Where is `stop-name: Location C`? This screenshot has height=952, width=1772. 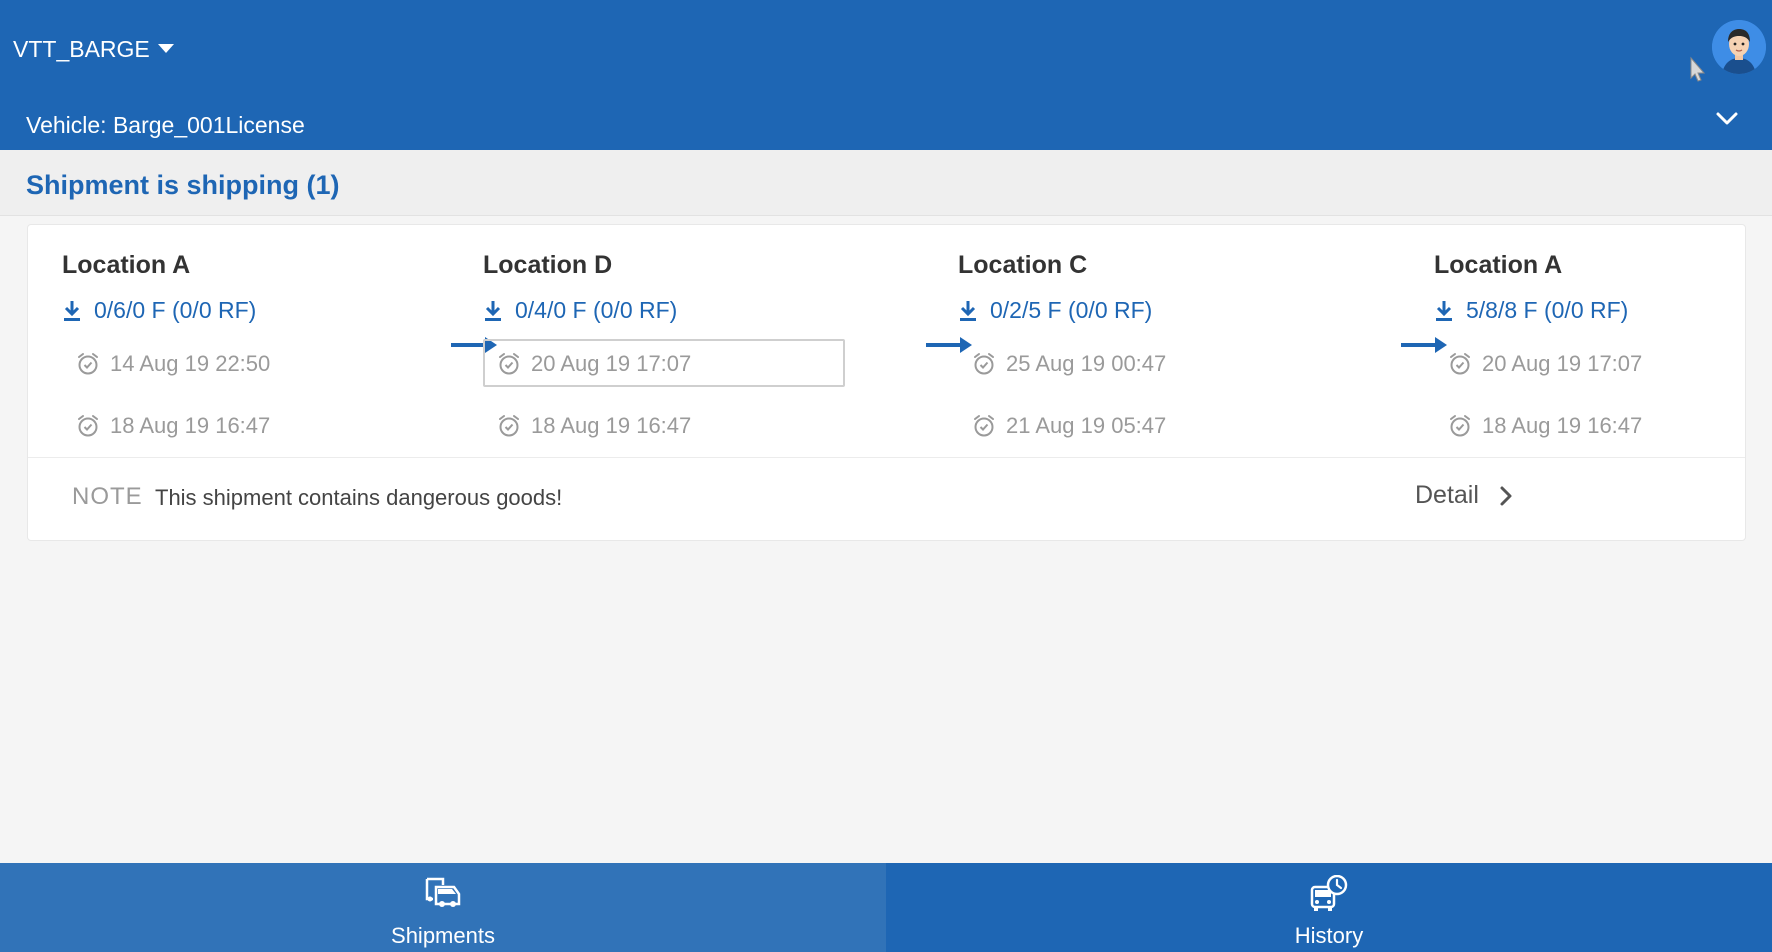 stop-name: Location C is located at coordinates (1023, 265).